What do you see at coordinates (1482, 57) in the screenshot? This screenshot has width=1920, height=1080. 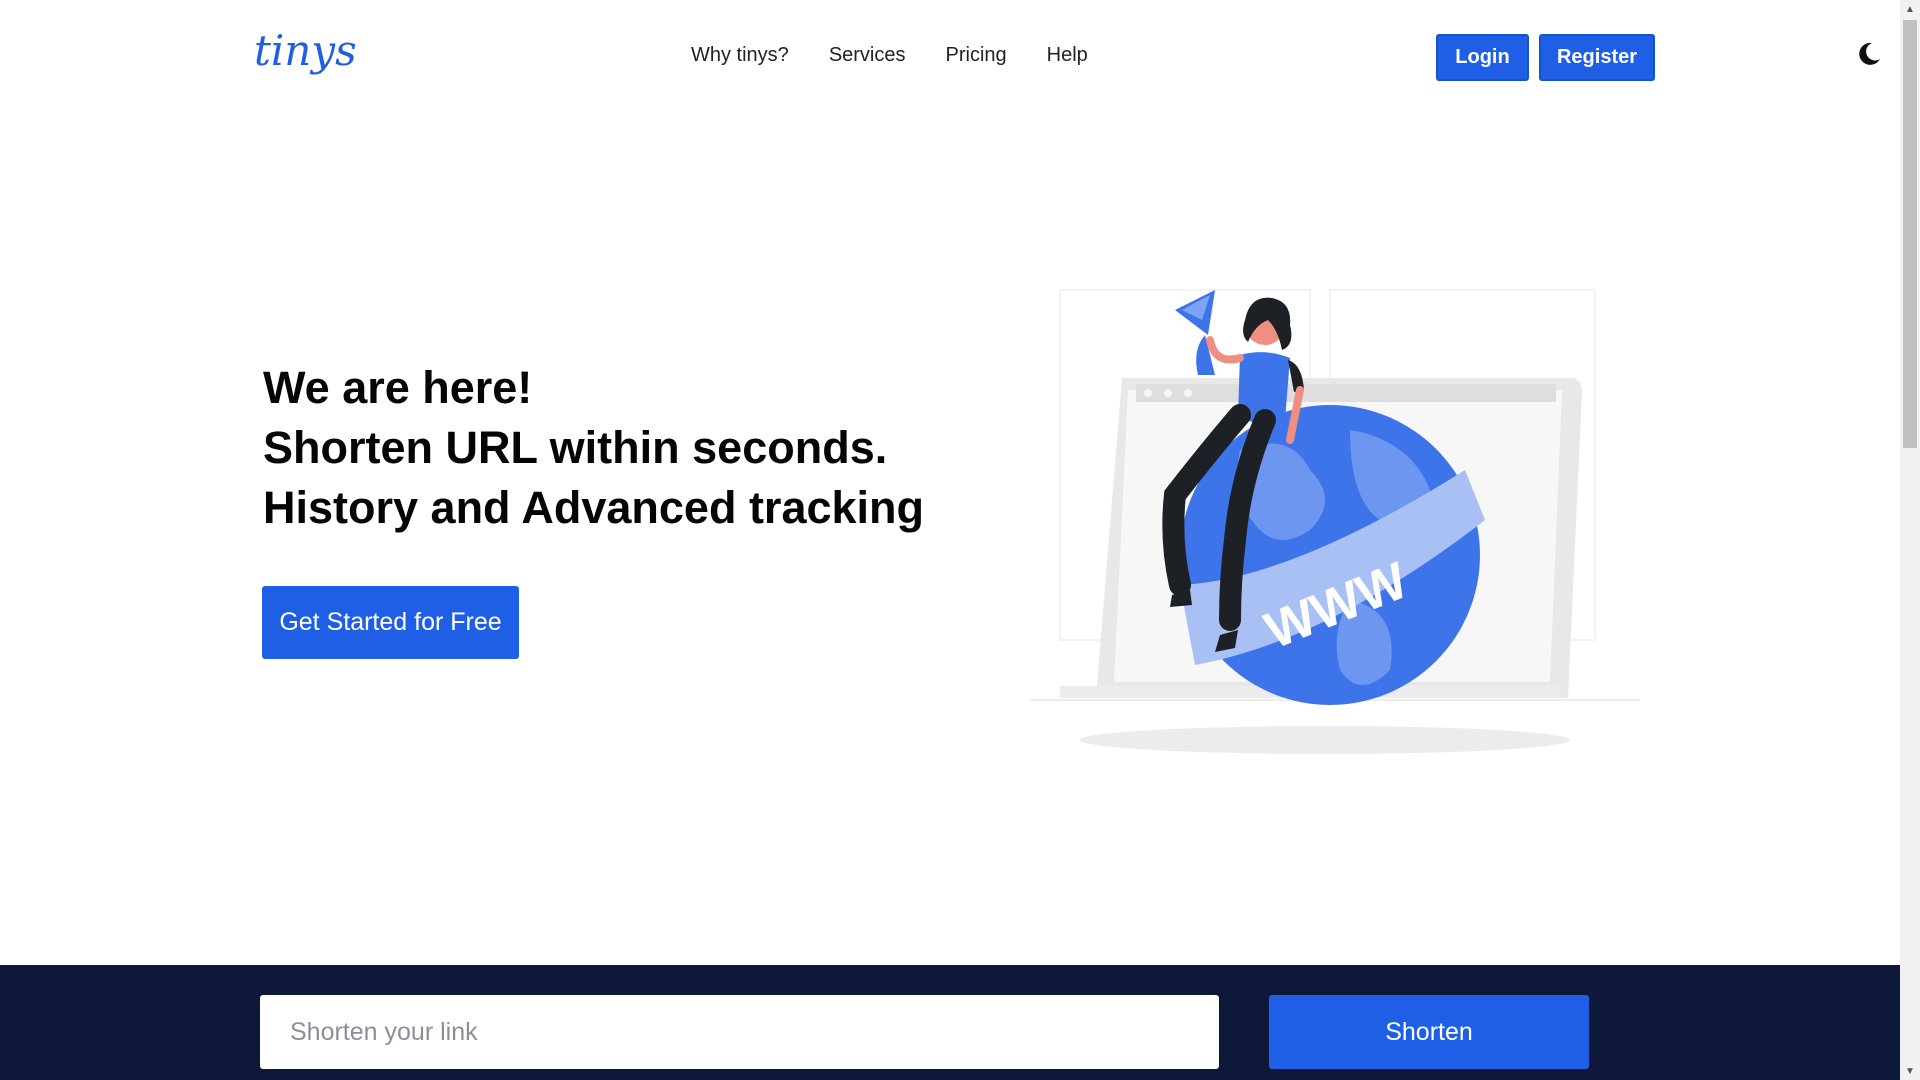 I see `login-button: Login` at bounding box center [1482, 57].